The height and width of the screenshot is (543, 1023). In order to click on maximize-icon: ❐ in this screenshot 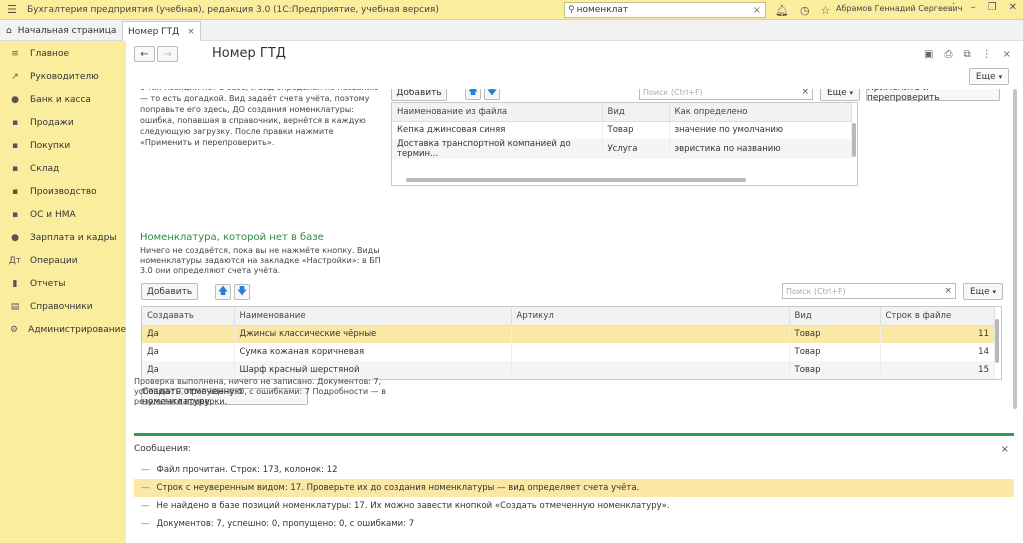, I will do `click(992, 7)`.